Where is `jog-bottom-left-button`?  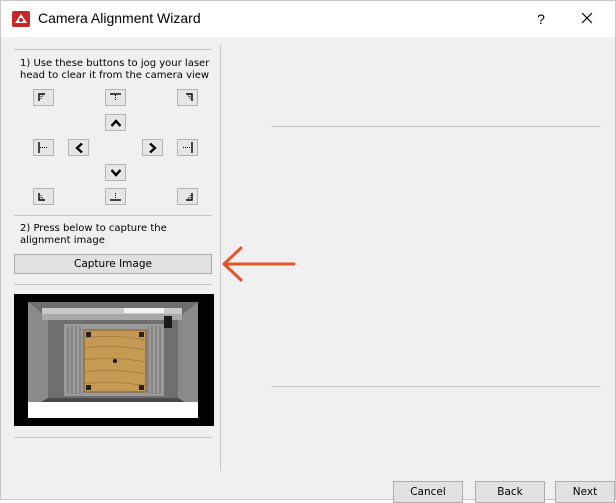
jog-bottom-left-button is located at coordinates (43, 196).